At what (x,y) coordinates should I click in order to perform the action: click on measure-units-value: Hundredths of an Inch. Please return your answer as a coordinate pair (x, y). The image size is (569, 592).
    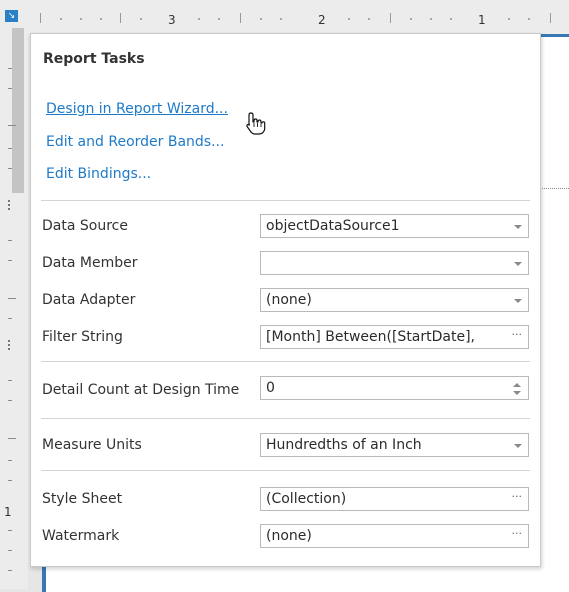
    Looking at the image, I should click on (344, 445).